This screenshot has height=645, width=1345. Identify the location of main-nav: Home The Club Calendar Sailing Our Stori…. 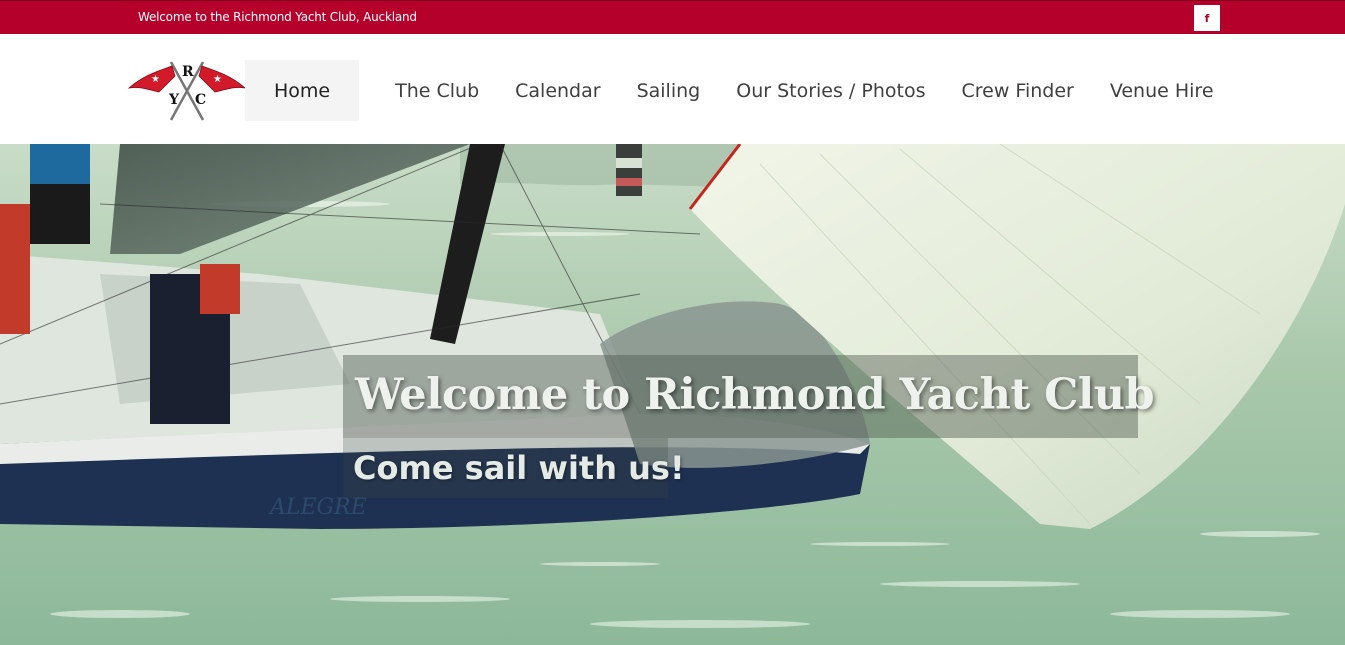
(729, 90).